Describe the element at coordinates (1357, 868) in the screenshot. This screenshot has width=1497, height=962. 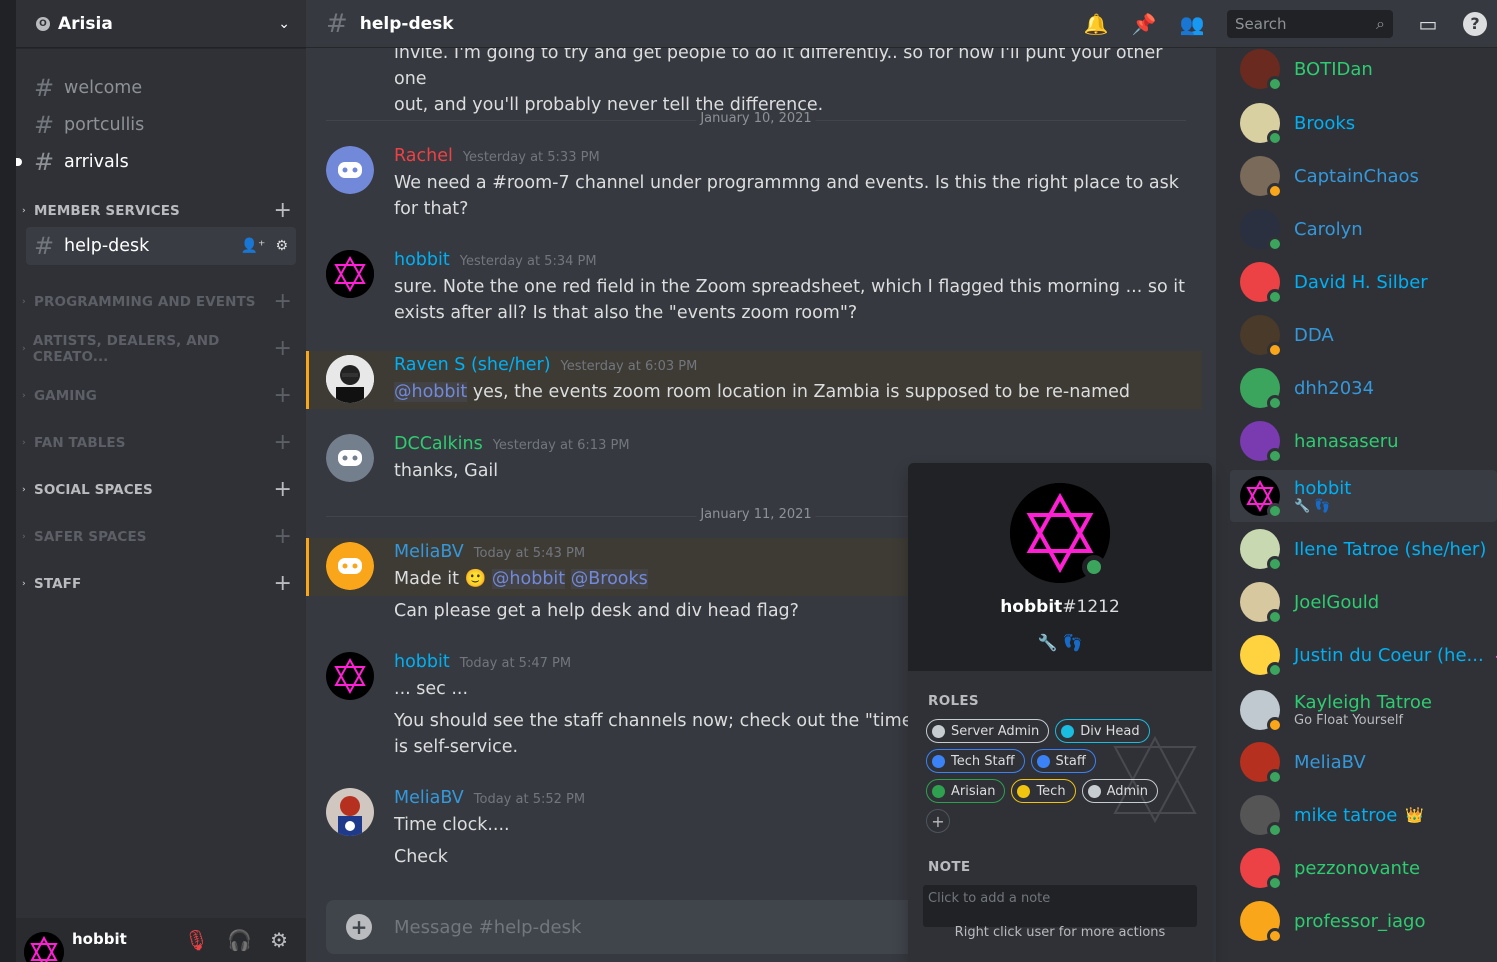
I see `member-name: pezzonovante` at that location.